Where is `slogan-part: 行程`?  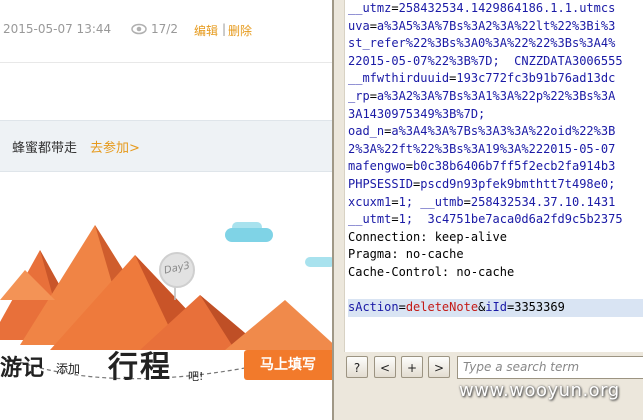
slogan-part: 行程 is located at coordinates (140, 367).